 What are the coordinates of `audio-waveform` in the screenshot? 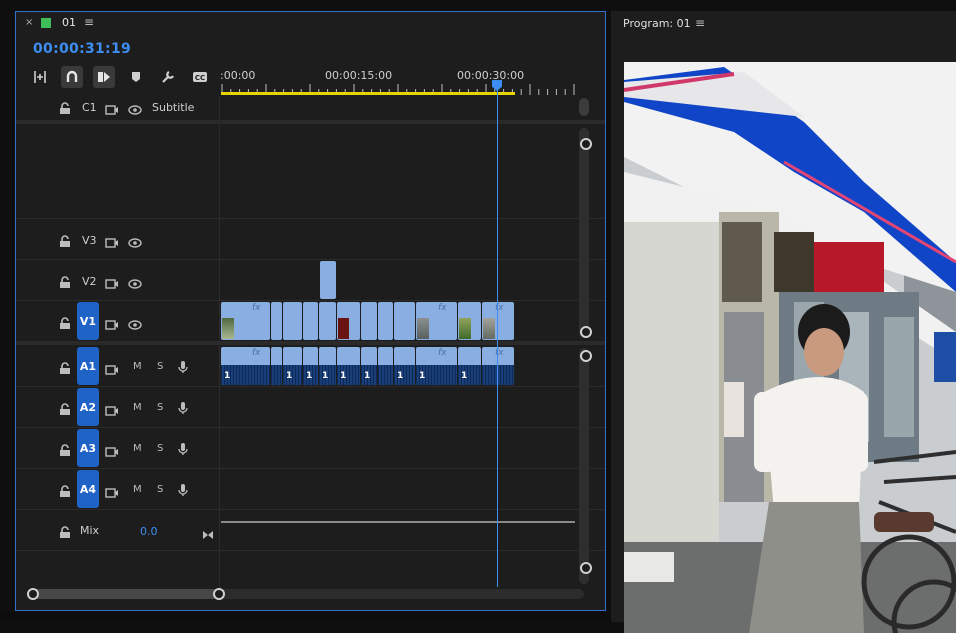 It's located at (498, 375).